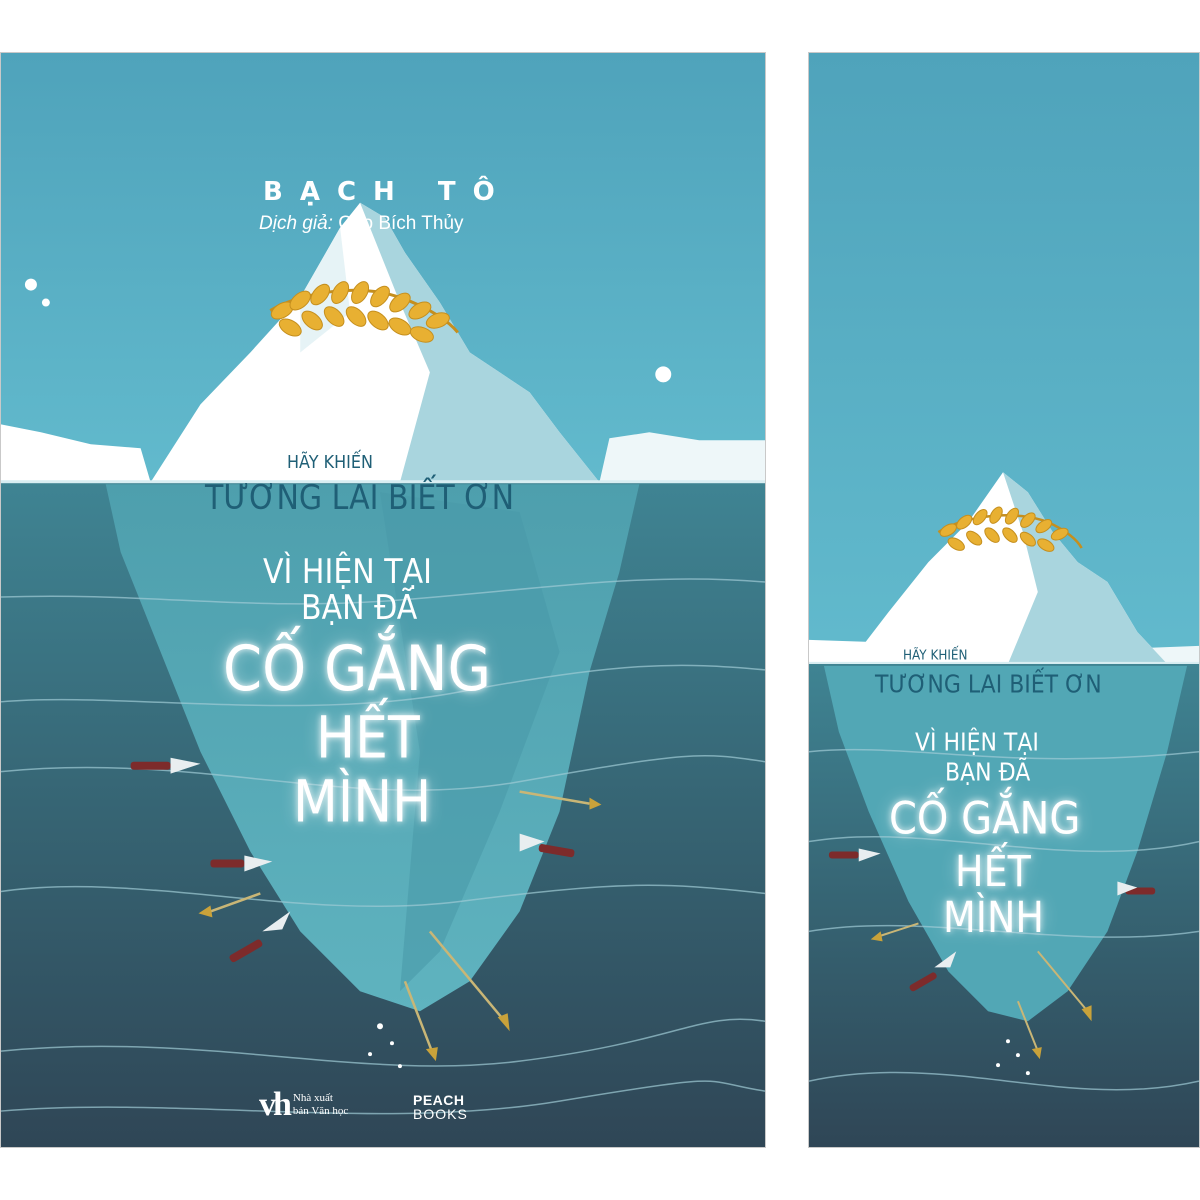 The height and width of the screenshot is (1200, 1200). I want to click on imprint-line-1: PEACH, so click(439, 1100).